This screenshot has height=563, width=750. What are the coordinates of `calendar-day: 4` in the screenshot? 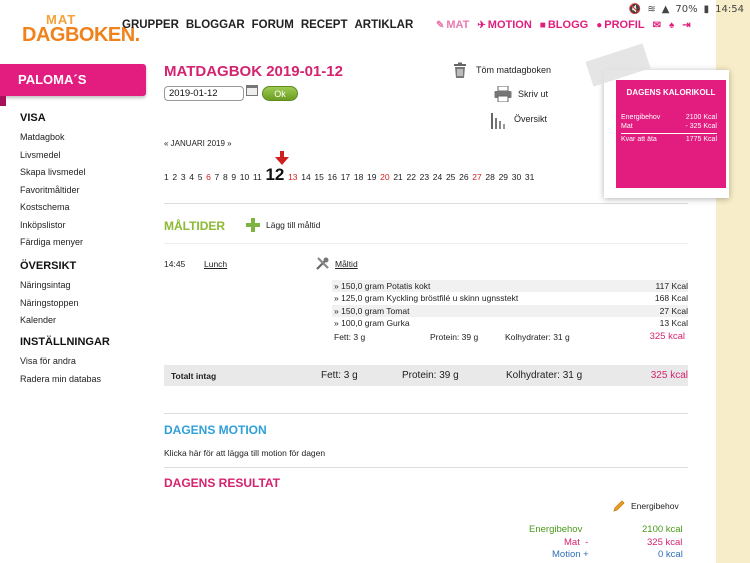 It's located at (191, 177).